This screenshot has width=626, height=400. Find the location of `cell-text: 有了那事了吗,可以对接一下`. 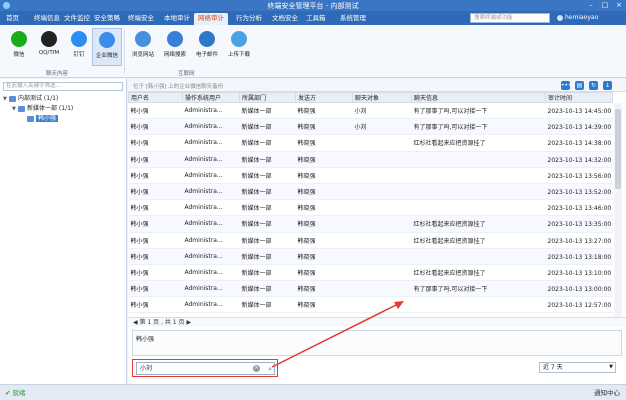

cell-text: 有了那事了吗,可以对接一下 is located at coordinates (450, 112).